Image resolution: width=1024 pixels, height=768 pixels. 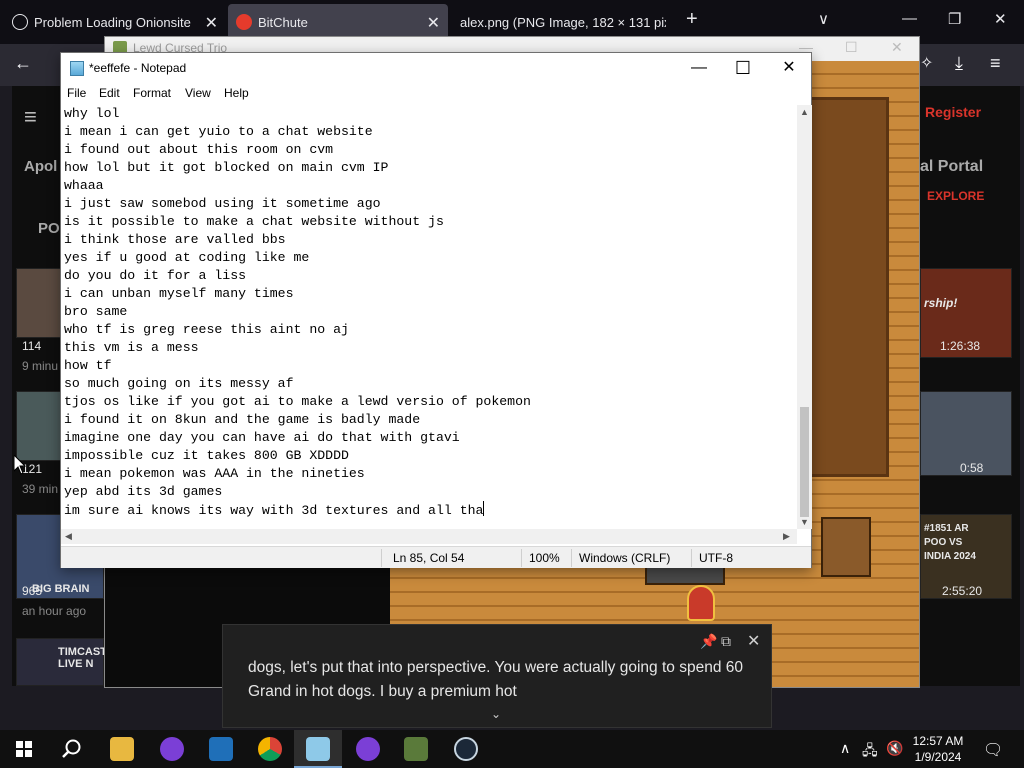 What do you see at coordinates (1000, 19) in the screenshot?
I see `close-window-icon: ✕` at bounding box center [1000, 19].